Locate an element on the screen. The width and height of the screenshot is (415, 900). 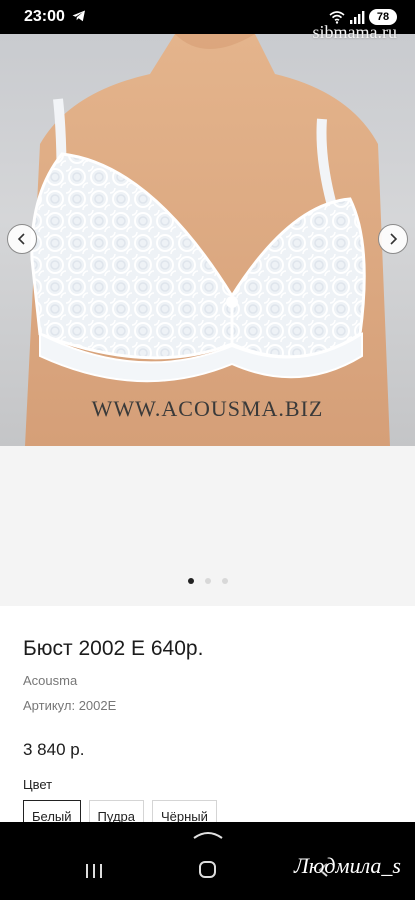
product-title: Бюст 2002 Е 640р. is located at coordinates (113, 648).